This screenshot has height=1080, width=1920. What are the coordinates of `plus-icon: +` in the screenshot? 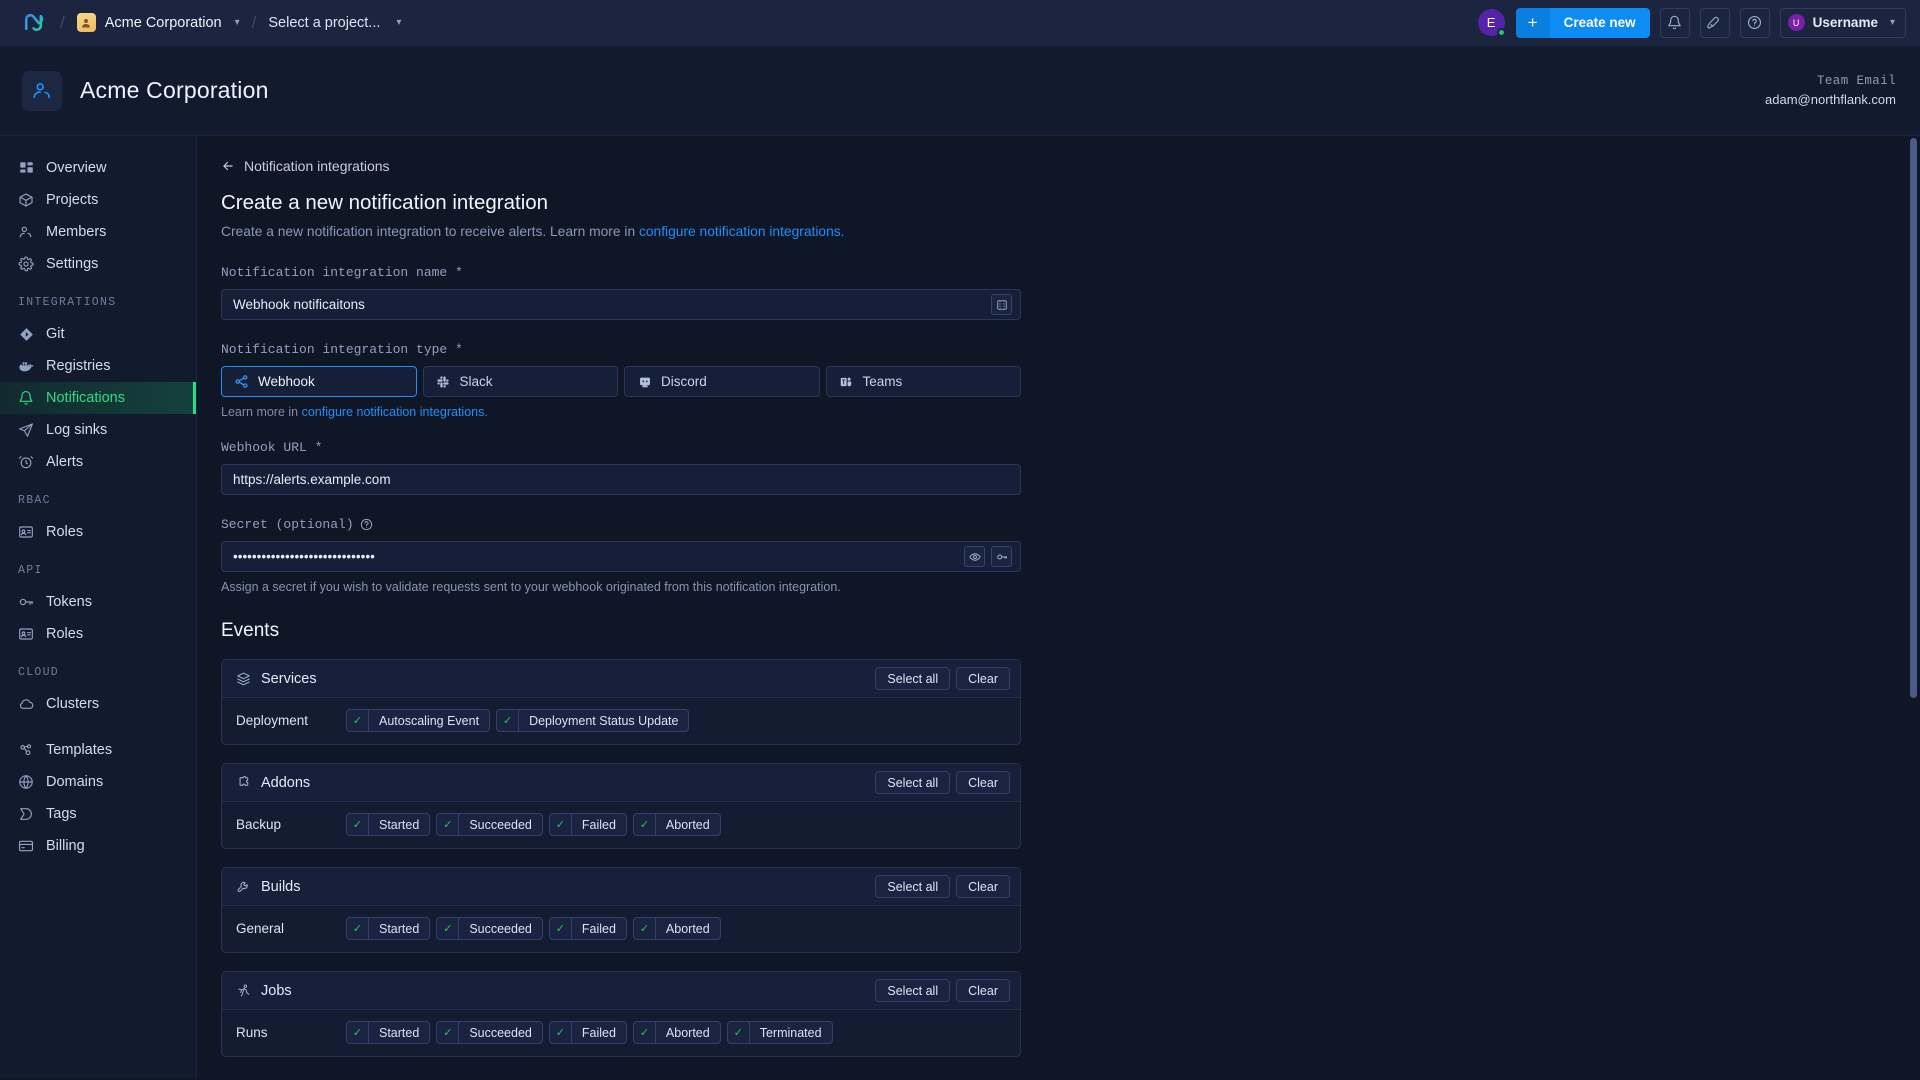 It's located at (1532, 22).